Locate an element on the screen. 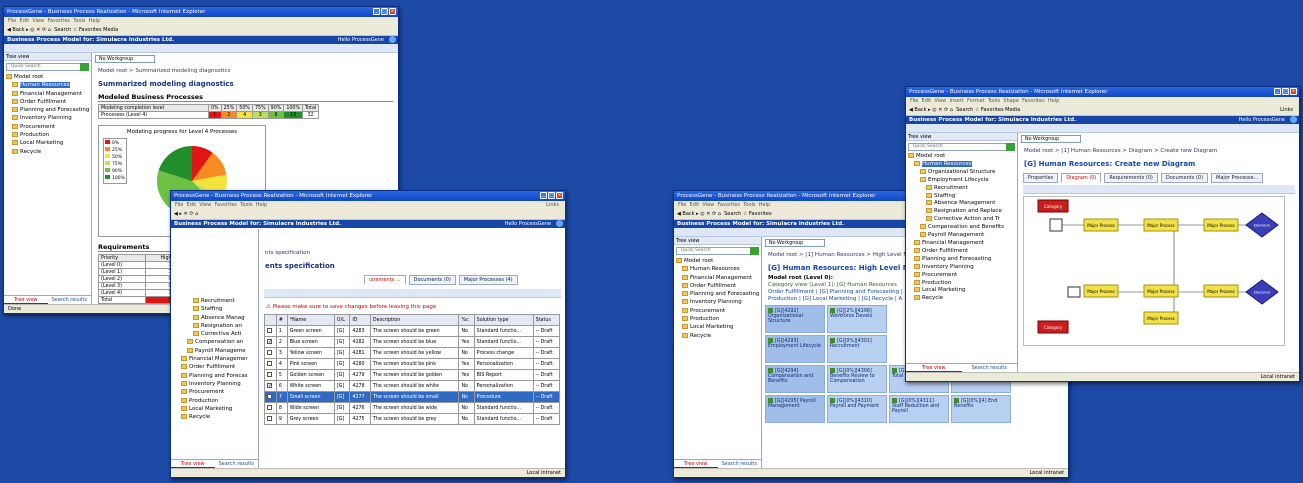  quick-search-input: Quick Search is located at coordinates (47, 67).